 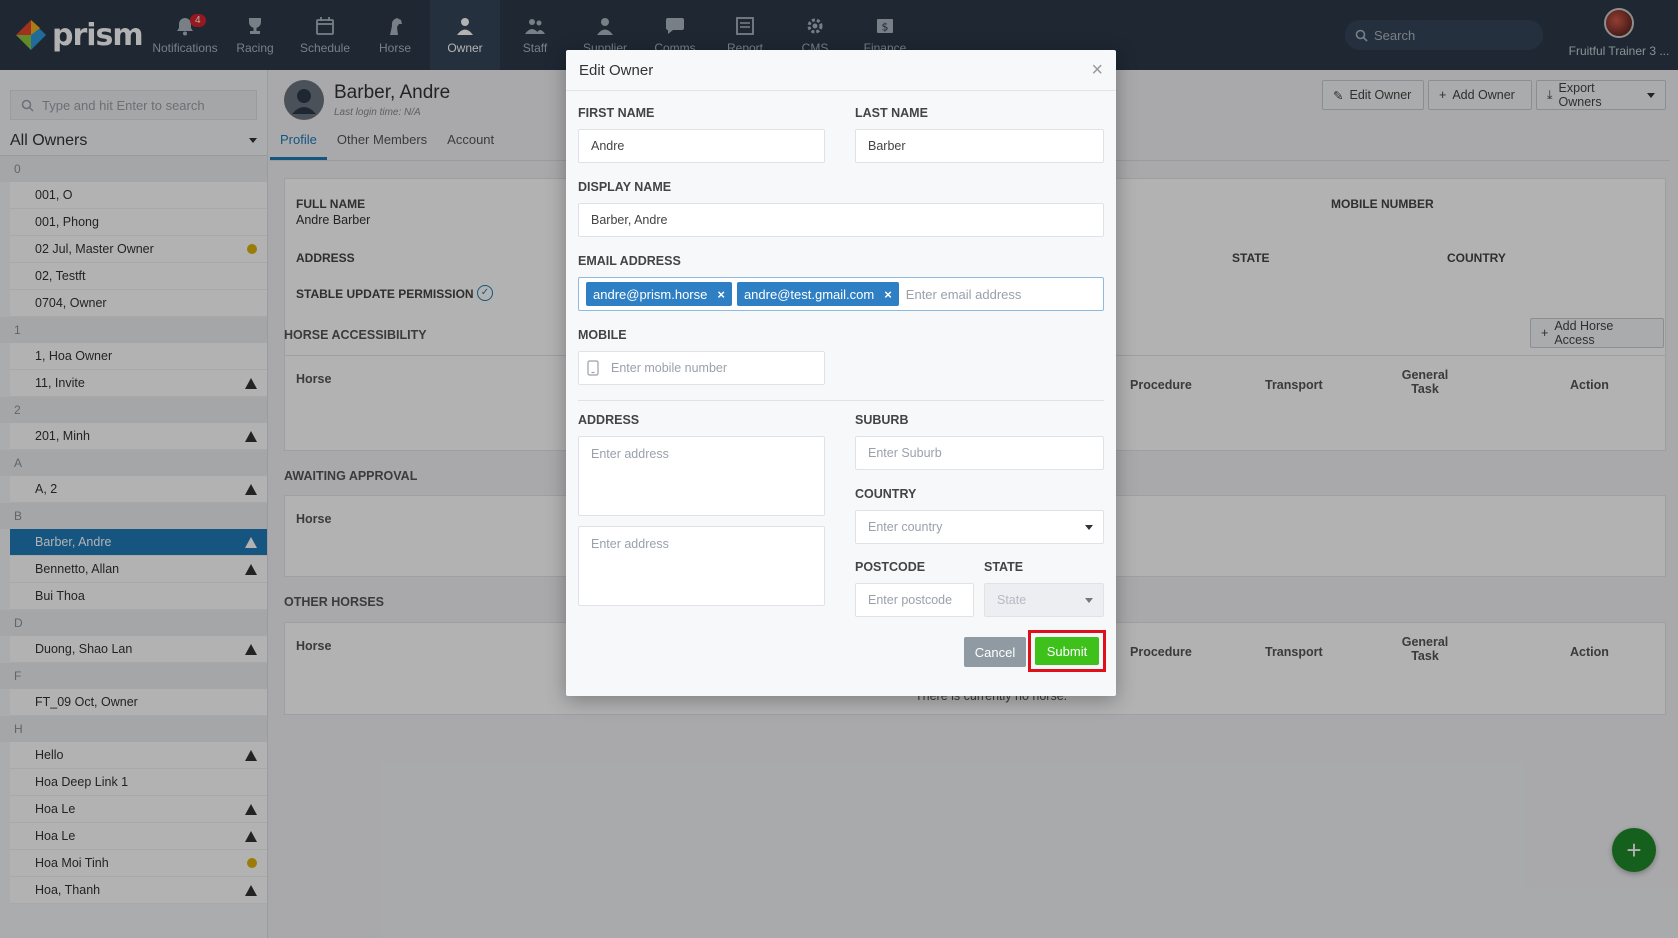 What do you see at coordinates (616, 70) in the screenshot?
I see `modal-title: Edit Owner` at bounding box center [616, 70].